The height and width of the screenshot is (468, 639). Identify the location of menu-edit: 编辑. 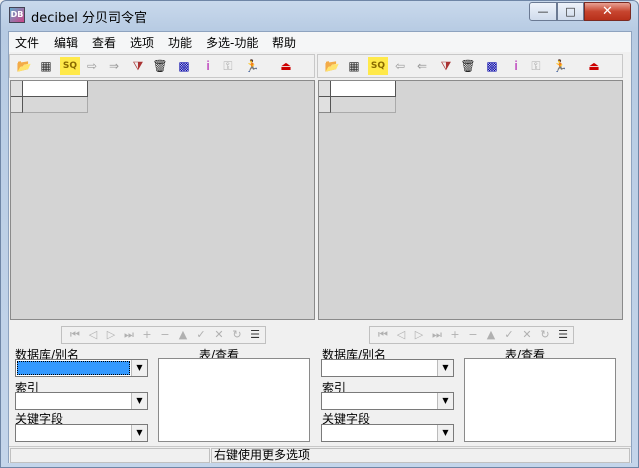
(66, 42).